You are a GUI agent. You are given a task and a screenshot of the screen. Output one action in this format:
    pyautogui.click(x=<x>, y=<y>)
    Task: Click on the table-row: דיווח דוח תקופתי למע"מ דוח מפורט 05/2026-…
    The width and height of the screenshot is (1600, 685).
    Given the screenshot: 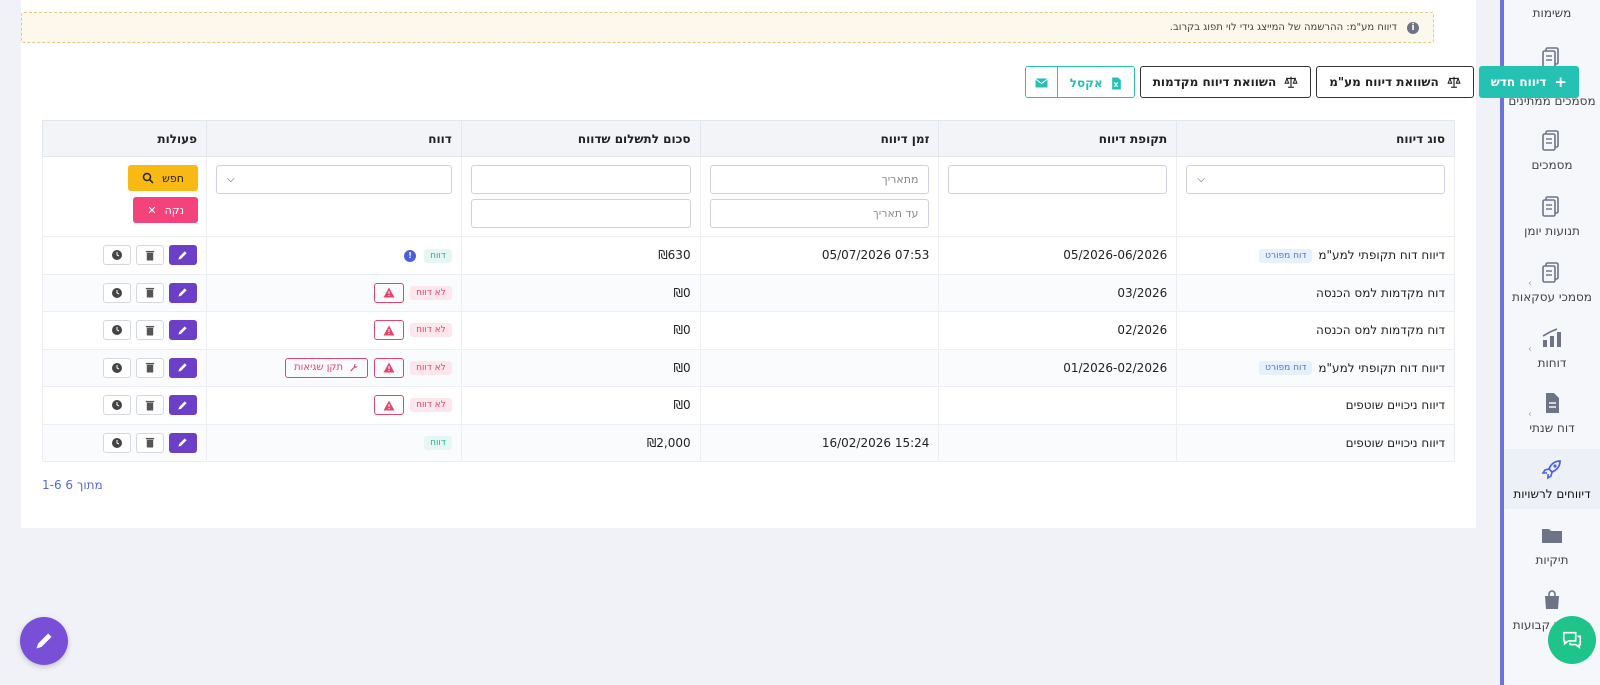 What is the action you would take?
    pyautogui.click(x=748, y=255)
    